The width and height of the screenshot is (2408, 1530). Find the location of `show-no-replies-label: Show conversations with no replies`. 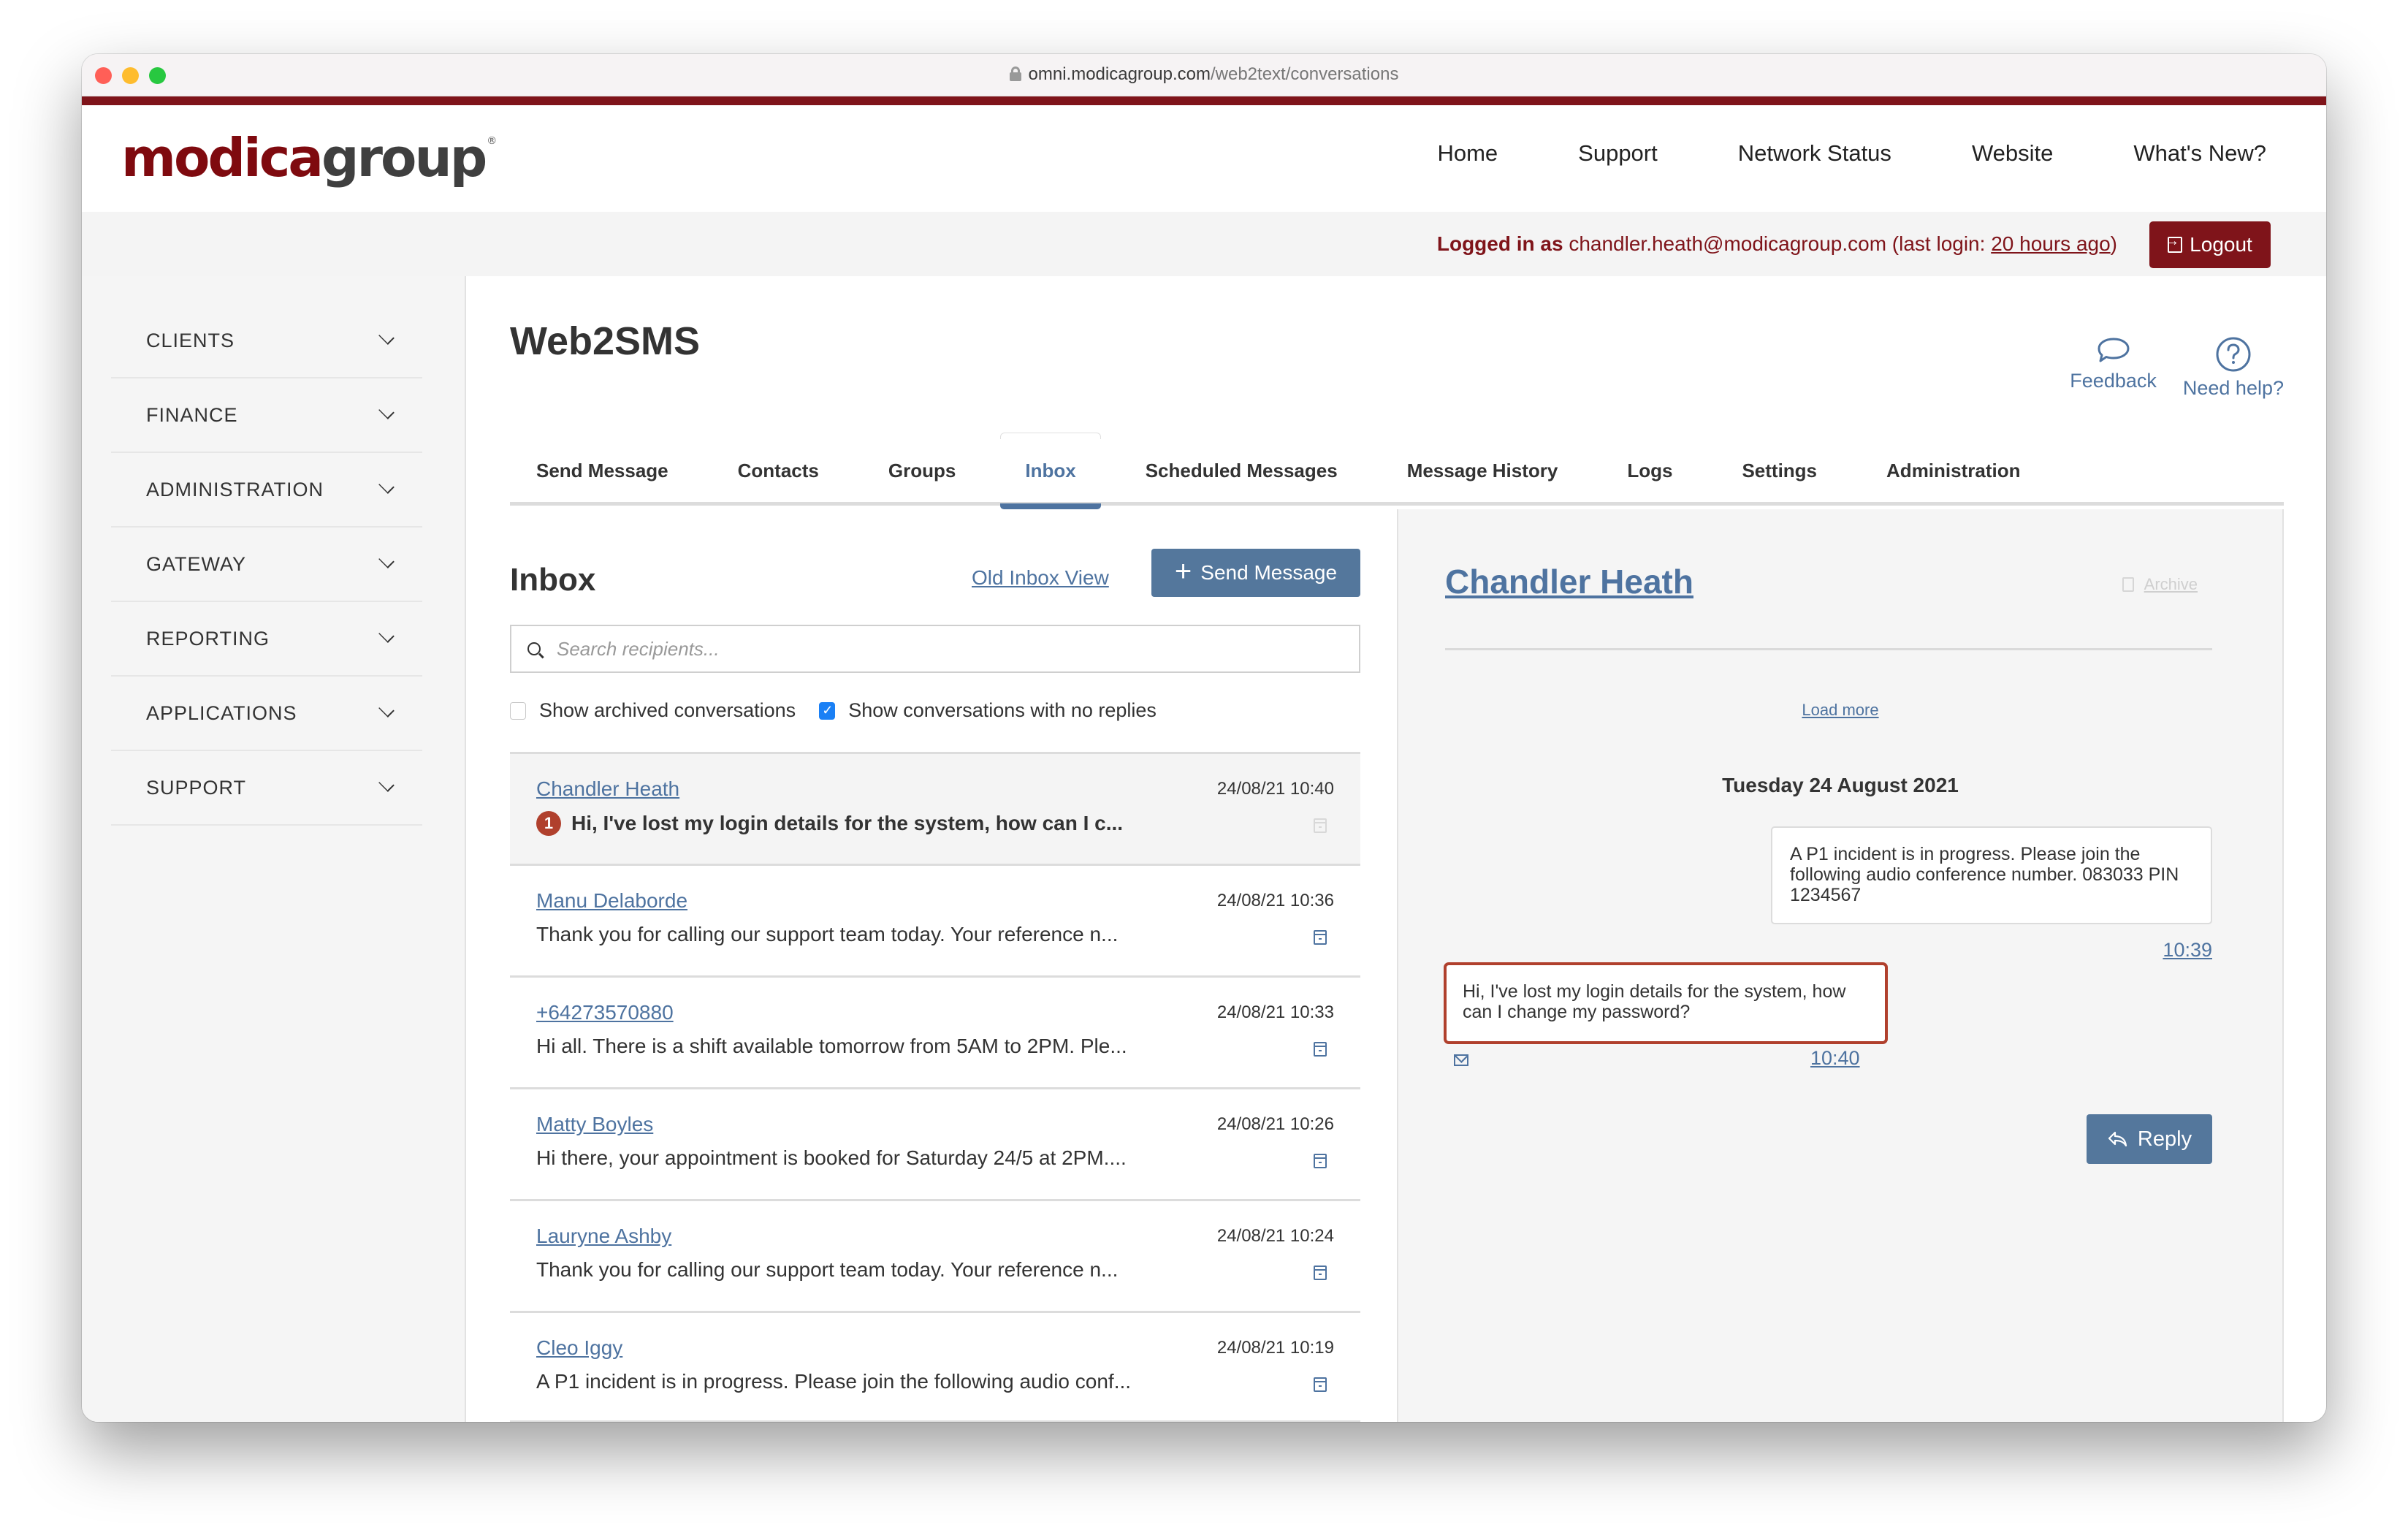

show-no-replies-label: Show conversations with no replies is located at coordinates (1003, 710).